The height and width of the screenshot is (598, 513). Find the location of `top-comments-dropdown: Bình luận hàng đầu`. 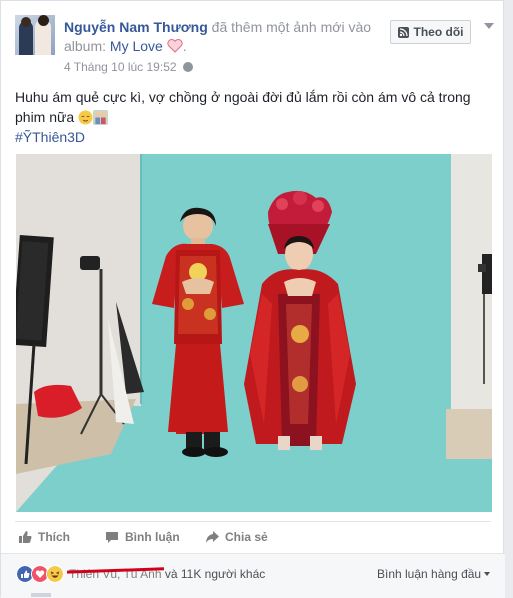

top-comments-dropdown: Bình luận hàng đầu is located at coordinates (434, 574).